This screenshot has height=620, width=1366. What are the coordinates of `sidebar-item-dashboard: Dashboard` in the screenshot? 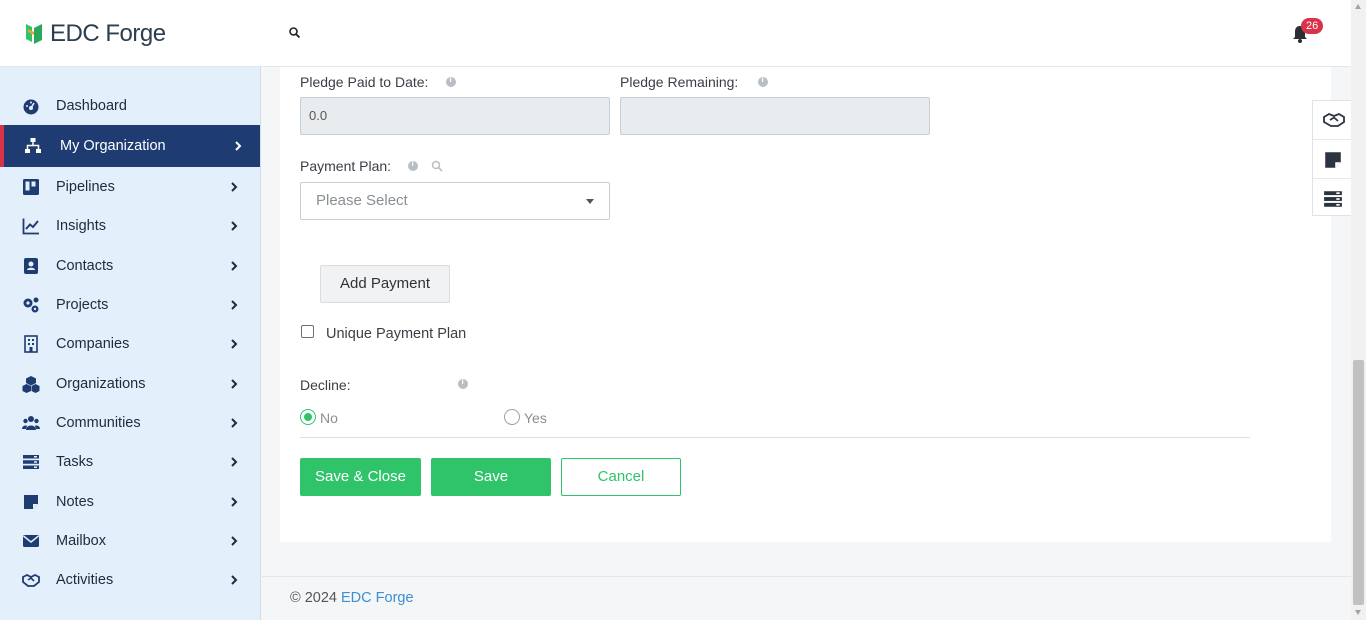 It's located at (130, 106).